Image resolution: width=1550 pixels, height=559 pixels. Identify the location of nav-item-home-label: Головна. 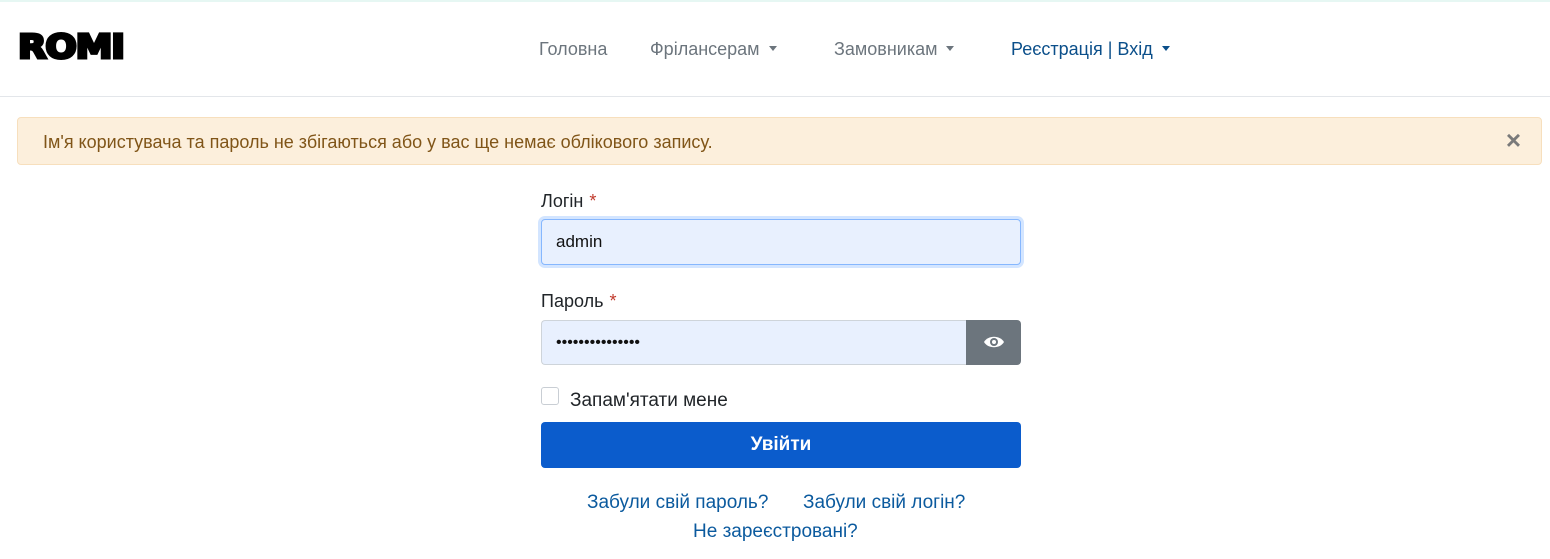
(573, 49).